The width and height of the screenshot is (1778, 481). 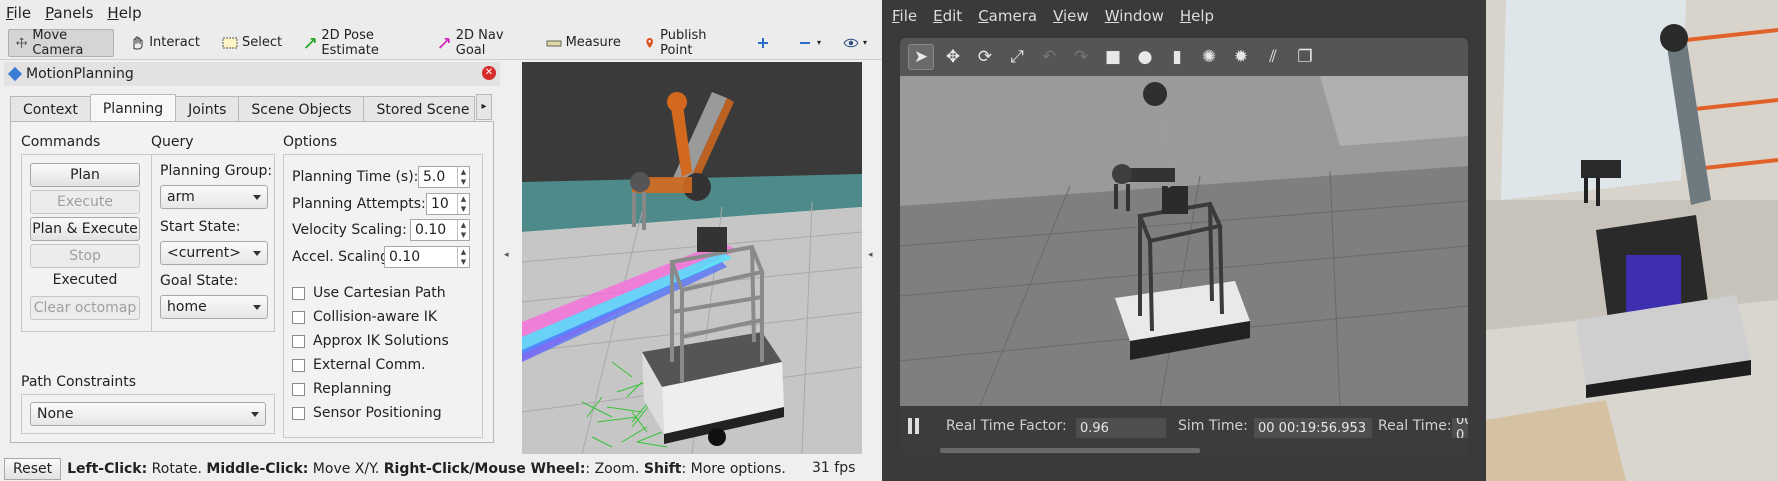 I want to click on start-state-label: Start State:, so click(x=200, y=227).